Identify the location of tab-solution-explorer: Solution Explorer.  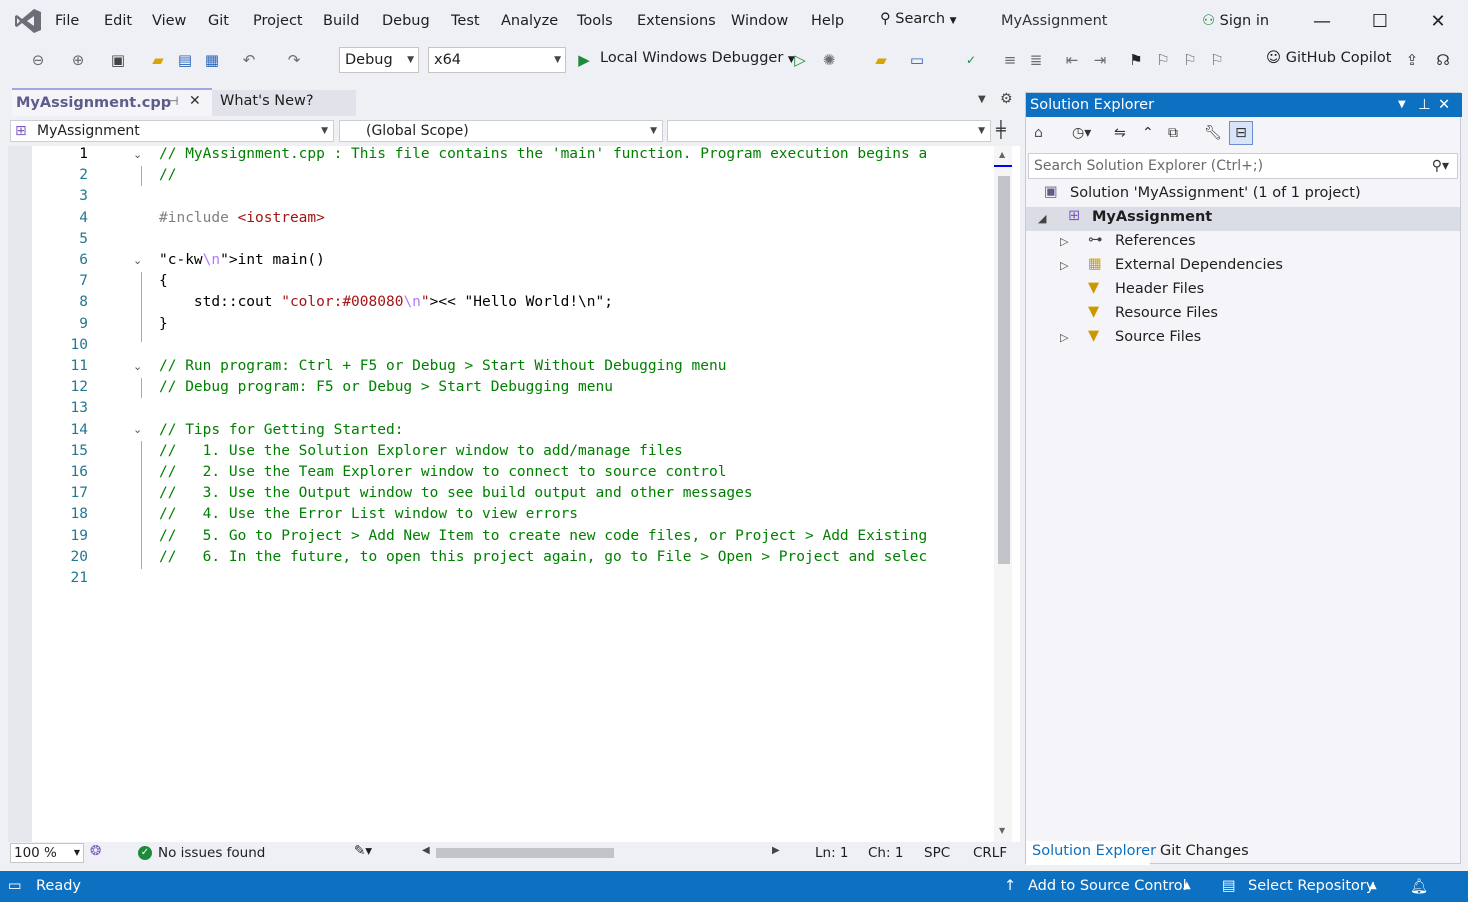
(1091, 853).